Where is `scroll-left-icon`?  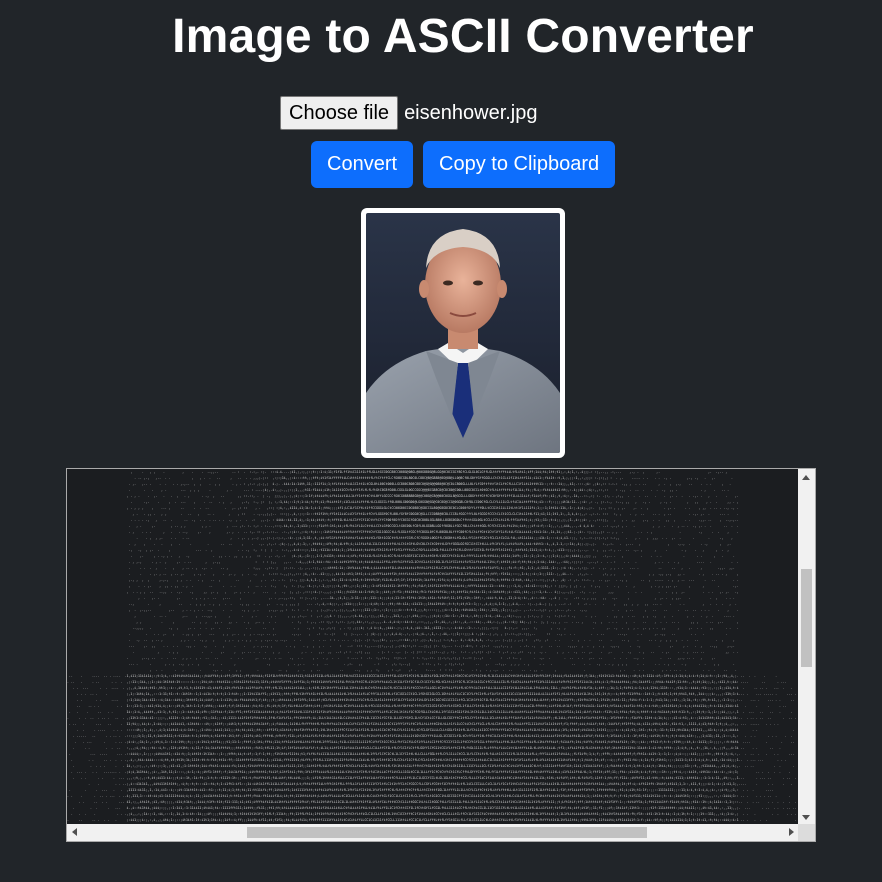
scroll-left-icon is located at coordinates (74, 832).